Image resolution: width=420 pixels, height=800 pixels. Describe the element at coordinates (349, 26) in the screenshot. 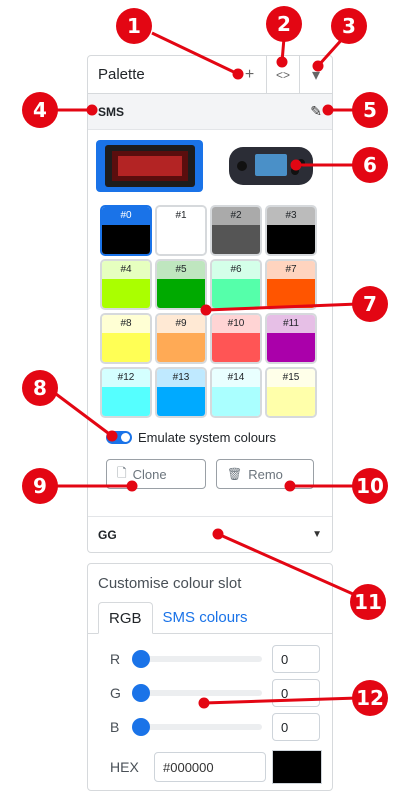

I see `callout-badge: 3` at that location.